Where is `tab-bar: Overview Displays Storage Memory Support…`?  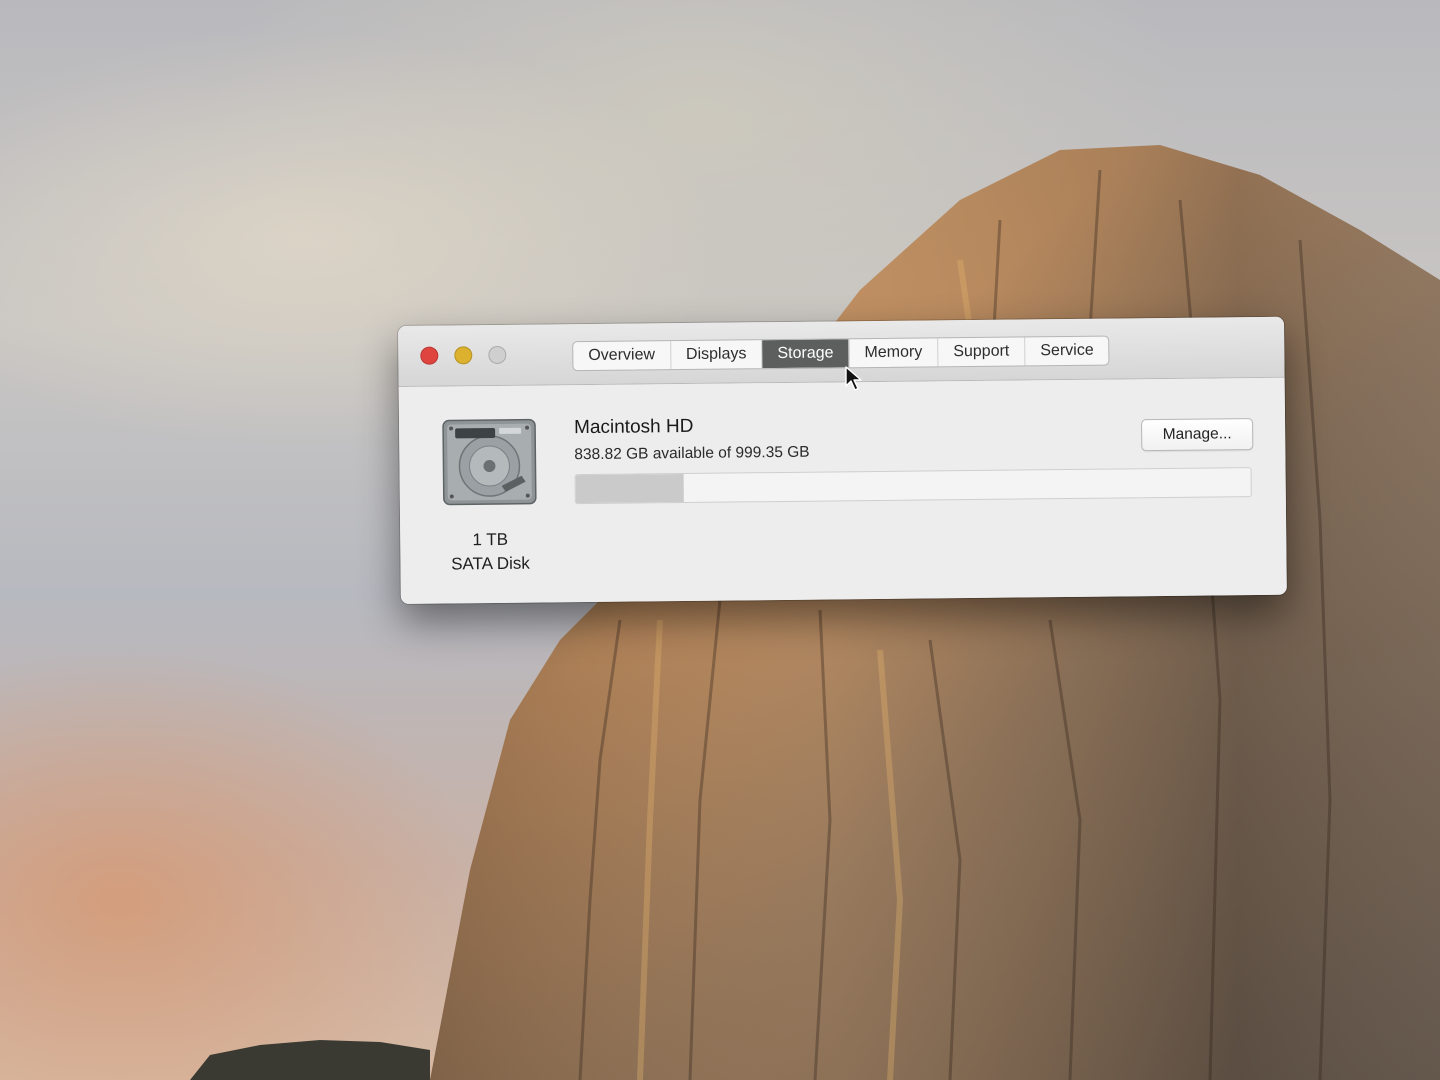 tab-bar: Overview Displays Storage Memory Support… is located at coordinates (841, 353).